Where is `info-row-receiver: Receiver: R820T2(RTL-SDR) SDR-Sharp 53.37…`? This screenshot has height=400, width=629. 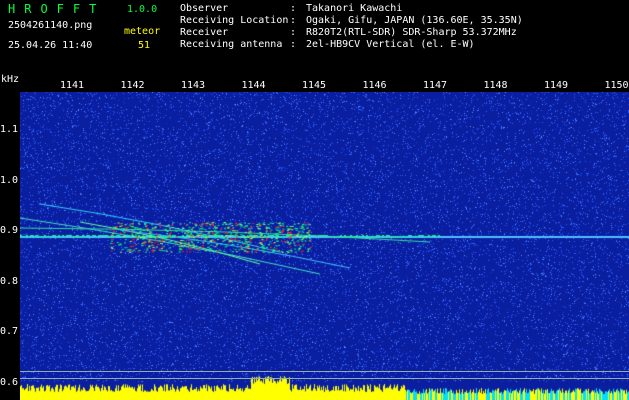 info-row-receiver: Receiver: R820T2(RTL-SDR) SDR-Sharp 53.37… is located at coordinates (348, 32).